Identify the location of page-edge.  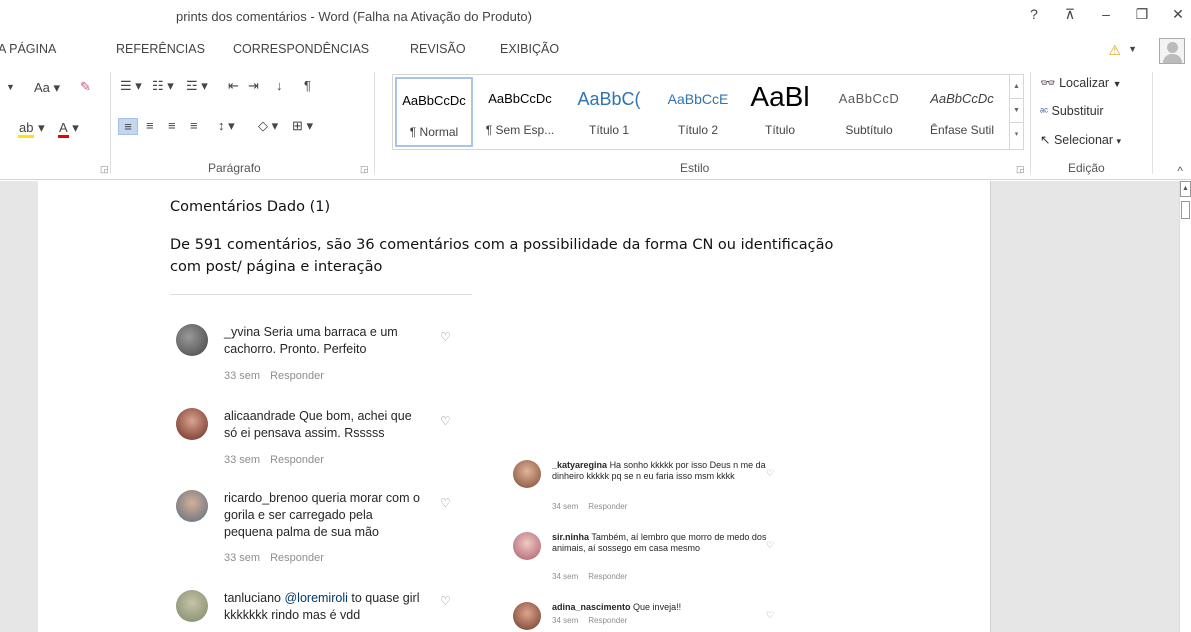
(990, 406).